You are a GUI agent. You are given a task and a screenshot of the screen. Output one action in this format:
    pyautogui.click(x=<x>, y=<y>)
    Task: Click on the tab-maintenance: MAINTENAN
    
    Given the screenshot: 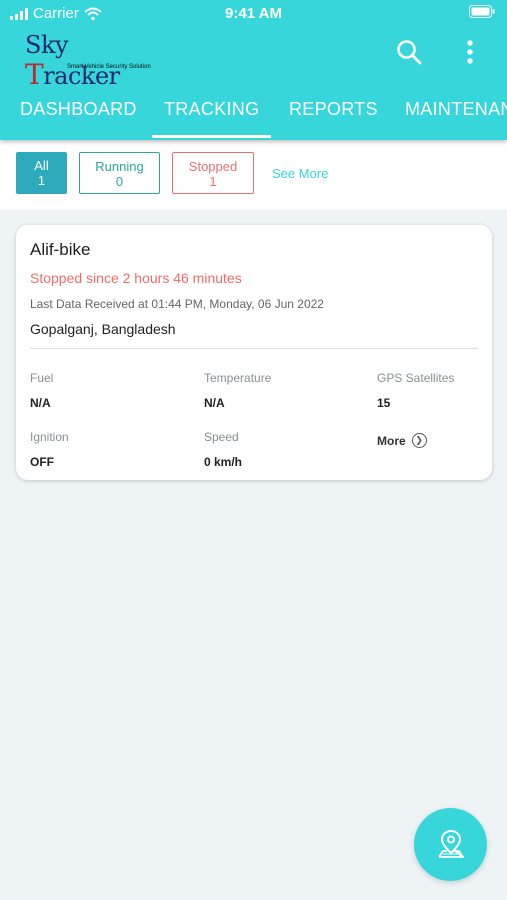 What is the action you would take?
    pyautogui.click(x=456, y=114)
    